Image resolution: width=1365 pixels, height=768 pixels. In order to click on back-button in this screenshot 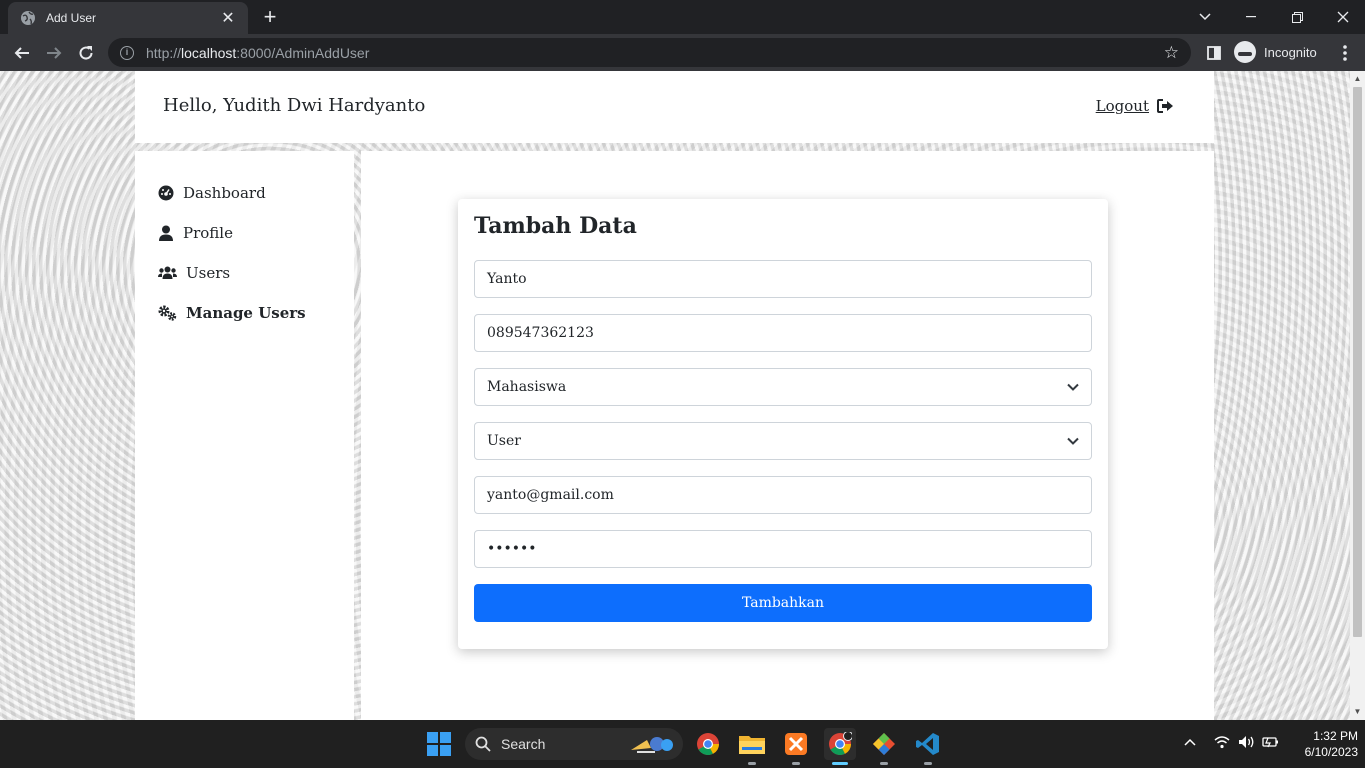, I will do `click(22, 53)`.